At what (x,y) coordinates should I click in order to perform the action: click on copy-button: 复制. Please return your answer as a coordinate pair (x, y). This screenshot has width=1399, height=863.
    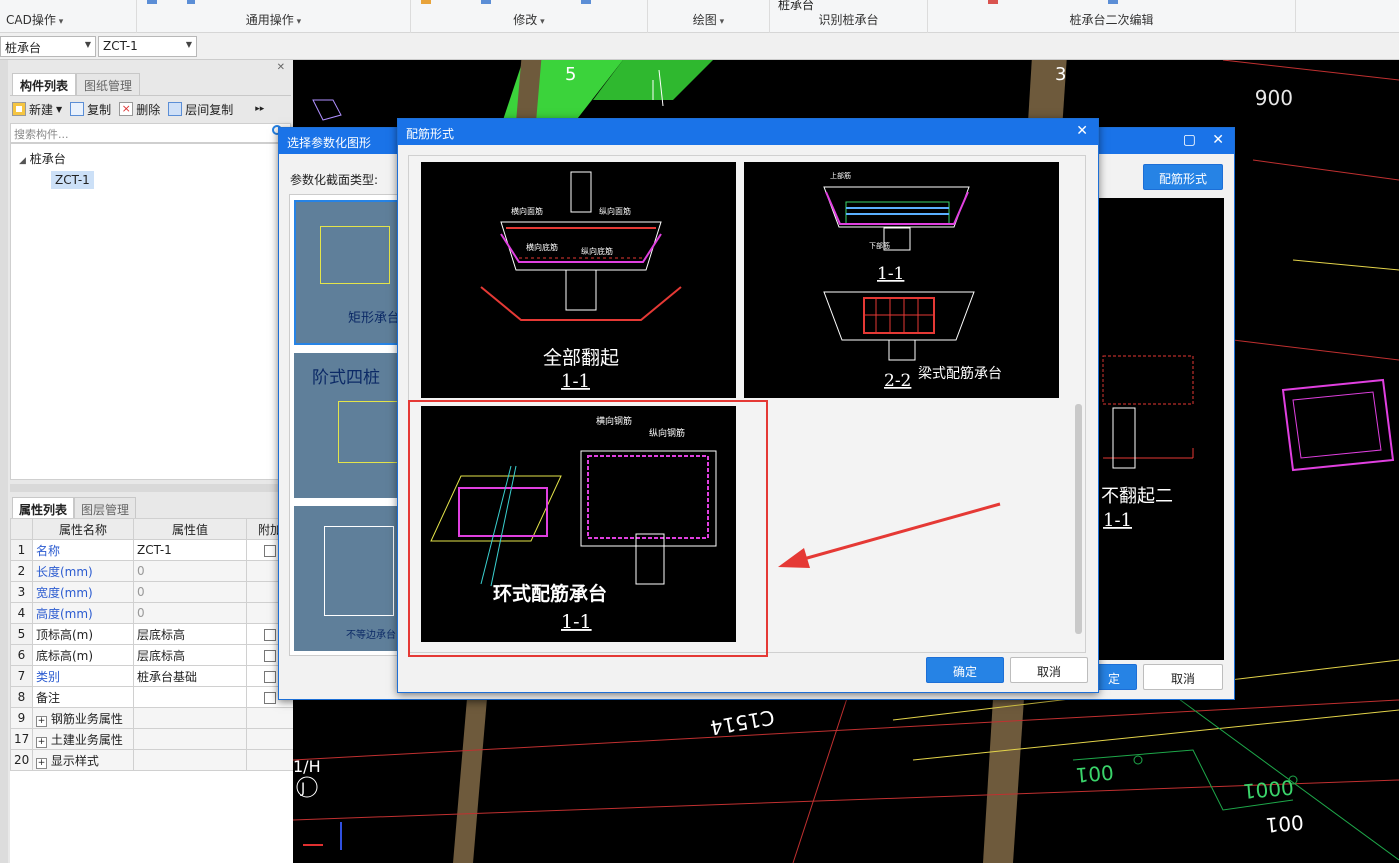
    Looking at the image, I should click on (90, 109).